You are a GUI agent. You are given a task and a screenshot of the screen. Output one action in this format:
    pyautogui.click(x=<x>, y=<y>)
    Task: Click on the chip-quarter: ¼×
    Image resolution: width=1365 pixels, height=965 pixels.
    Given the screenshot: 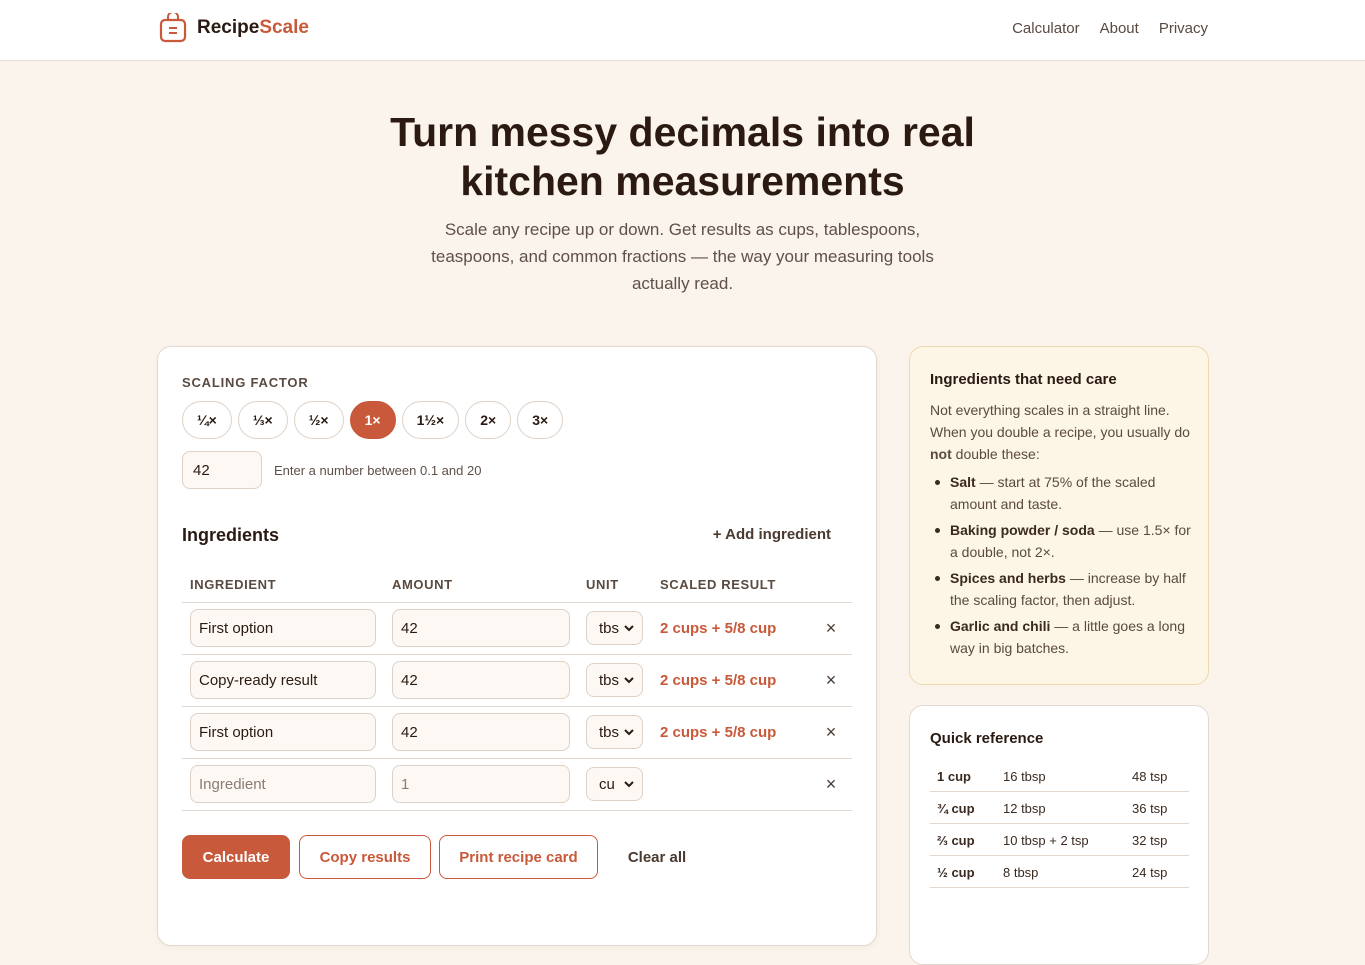 What is the action you would take?
    pyautogui.click(x=207, y=420)
    